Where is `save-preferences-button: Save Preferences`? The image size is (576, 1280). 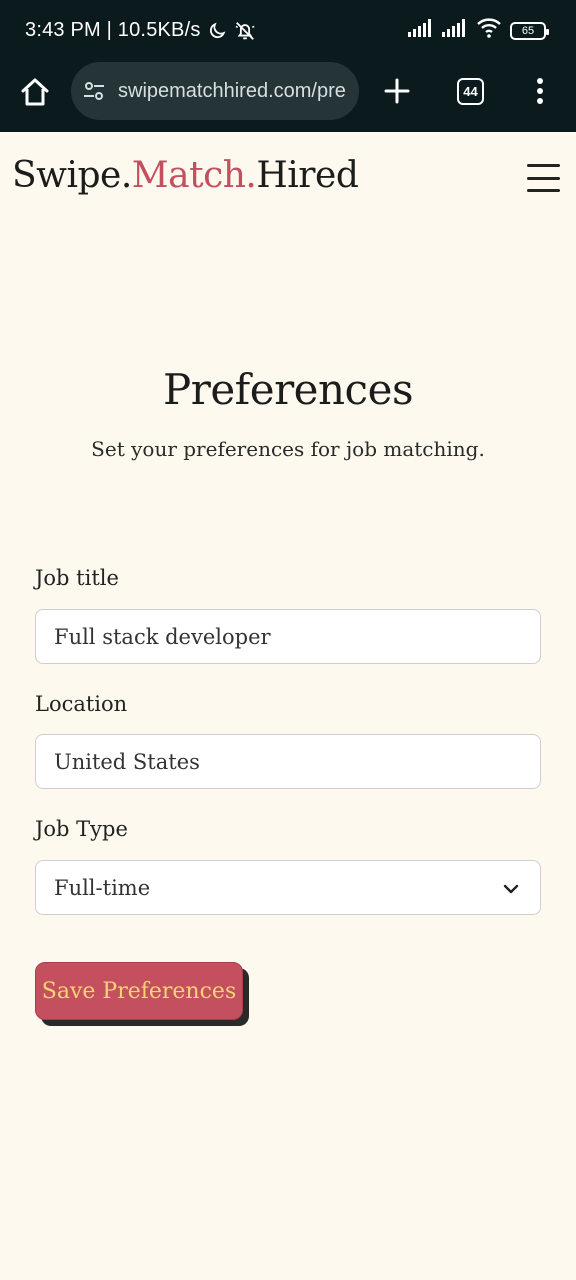 save-preferences-button: Save Preferences is located at coordinates (139, 991).